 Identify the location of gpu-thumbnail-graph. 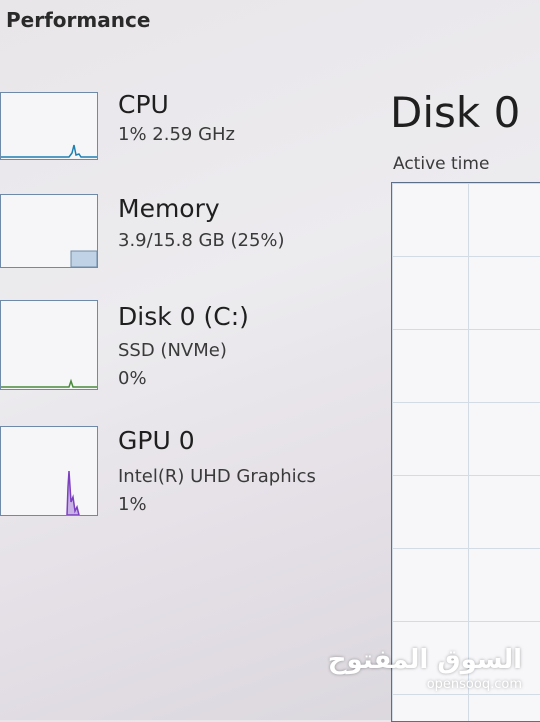
(49, 471).